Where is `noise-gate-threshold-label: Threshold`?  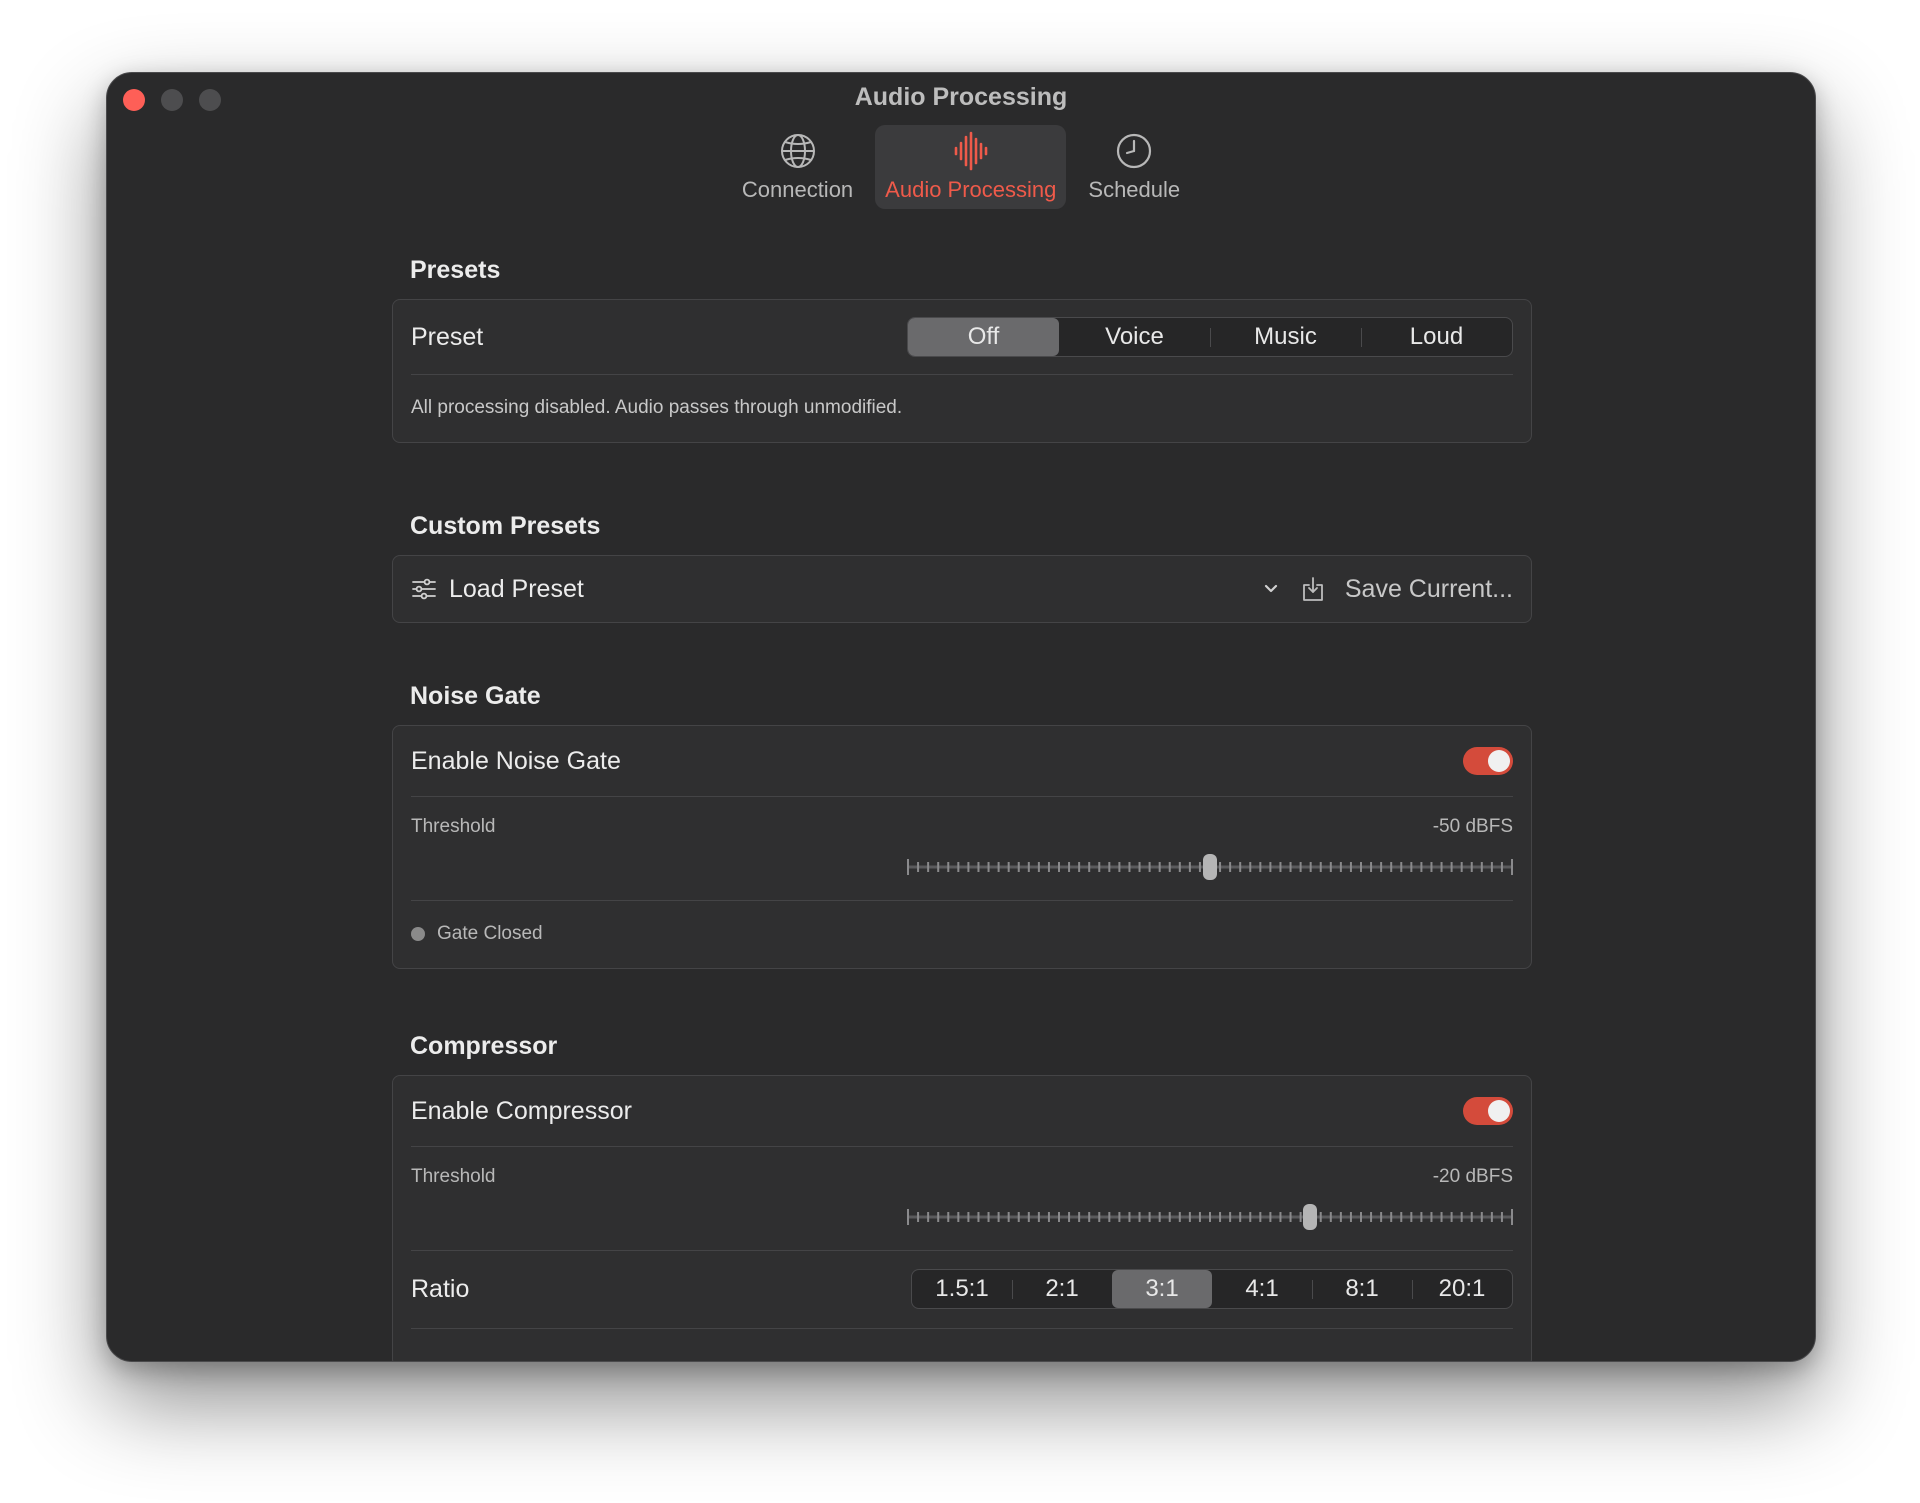 noise-gate-threshold-label: Threshold is located at coordinates (453, 826).